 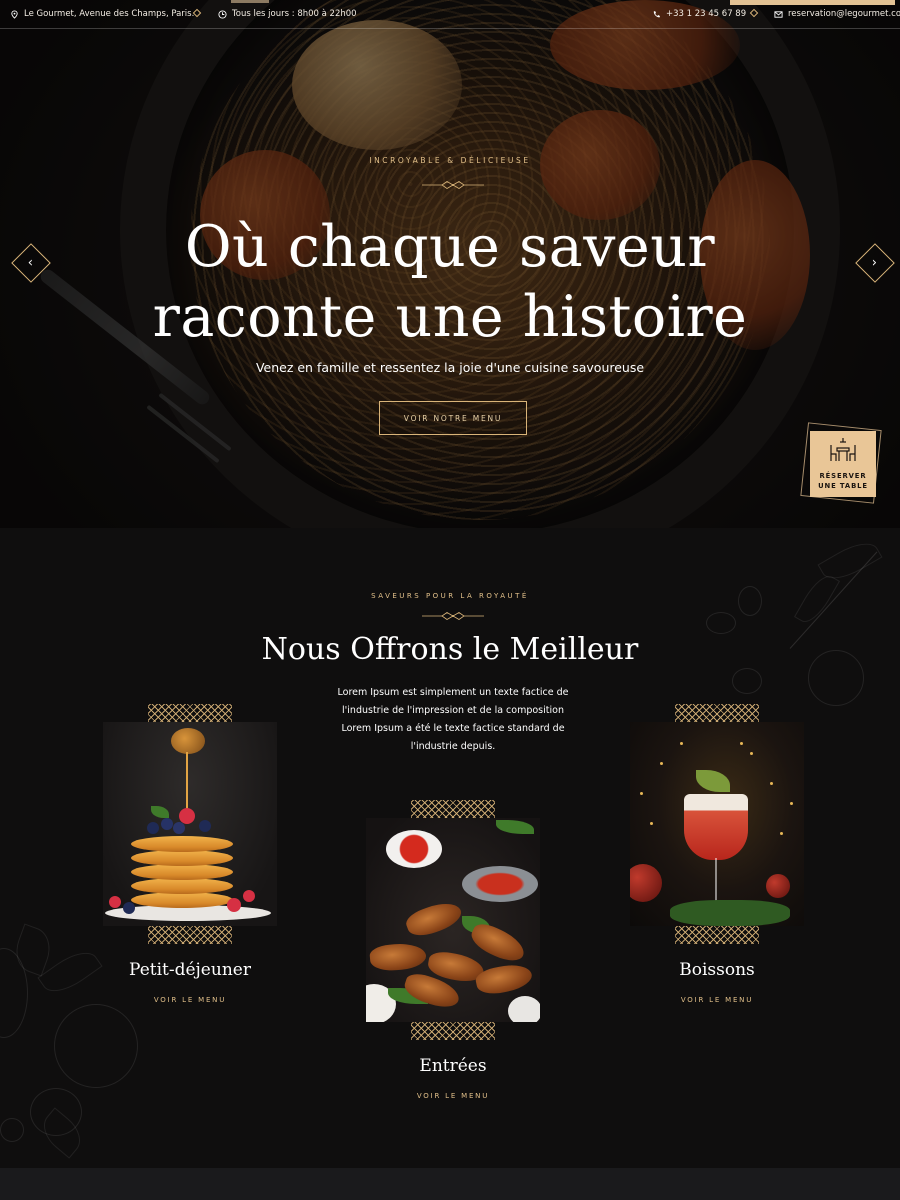 What do you see at coordinates (222, 14) in the screenshot?
I see `clock-icon` at bounding box center [222, 14].